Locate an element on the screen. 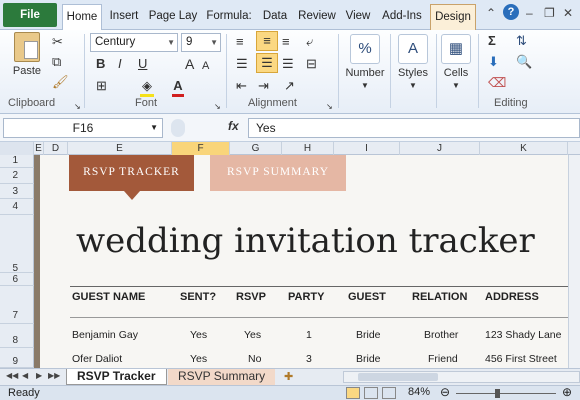 Image resolution: width=580 pixels, height=400 pixels. wrap-text-icon: ⤶ is located at coordinates (309, 42).